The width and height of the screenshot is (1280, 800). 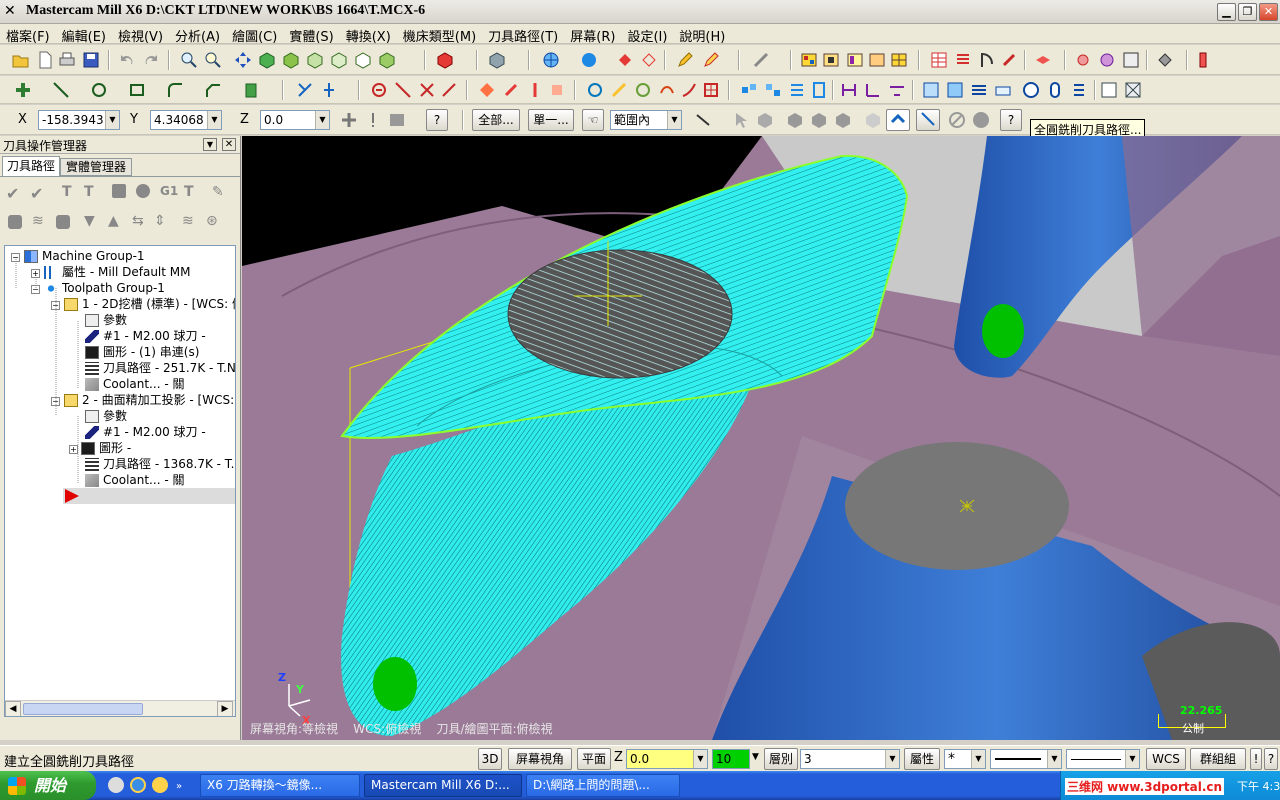 What do you see at coordinates (349, 120) in the screenshot?
I see `fast-point-icon` at bounding box center [349, 120].